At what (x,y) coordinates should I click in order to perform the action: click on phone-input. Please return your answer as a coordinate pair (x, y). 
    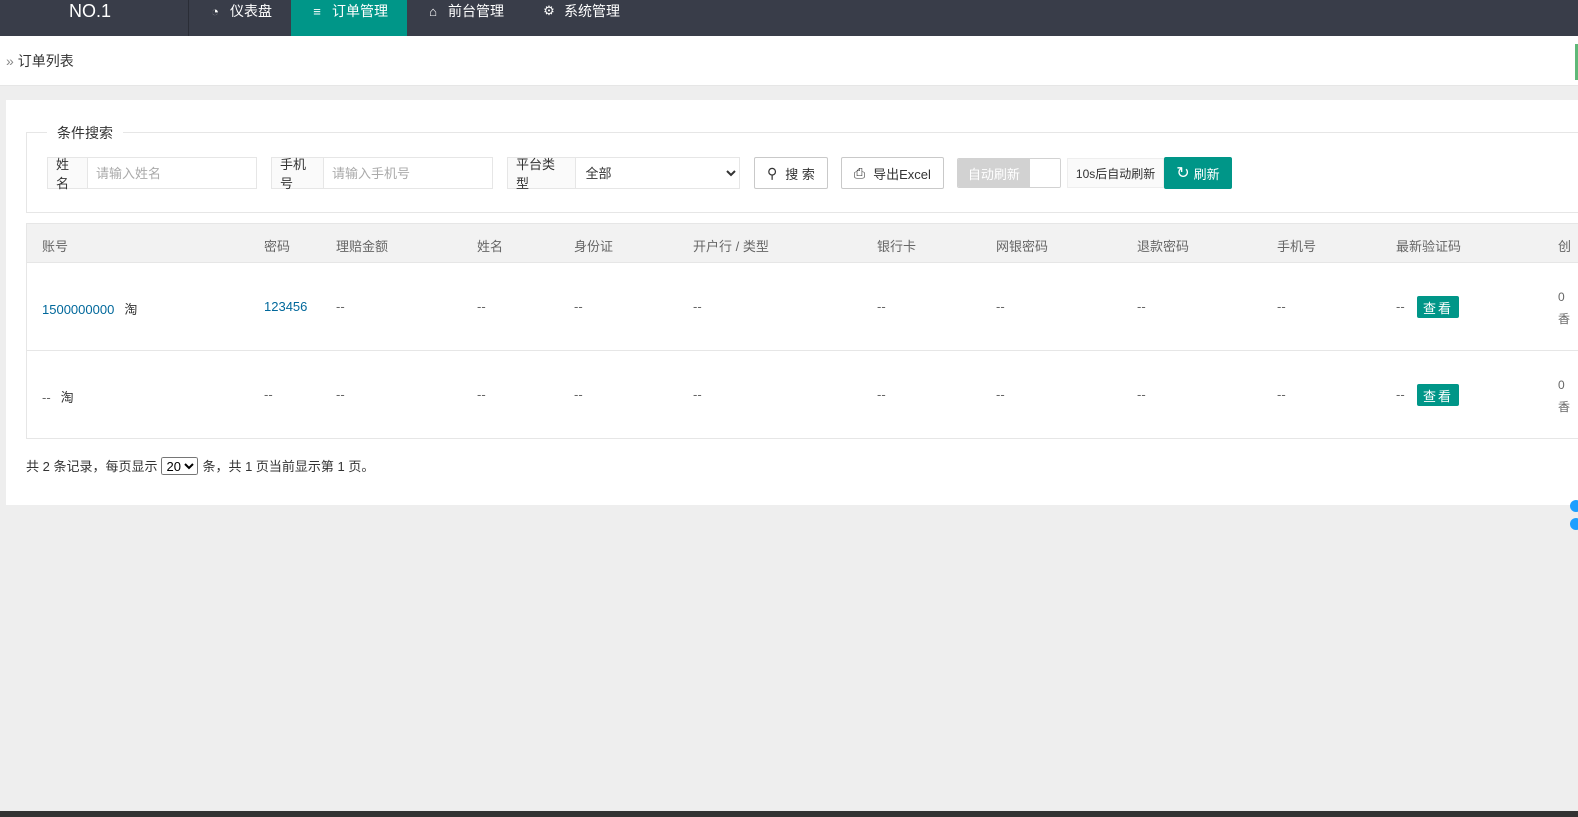
    Looking at the image, I should click on (408, 173).